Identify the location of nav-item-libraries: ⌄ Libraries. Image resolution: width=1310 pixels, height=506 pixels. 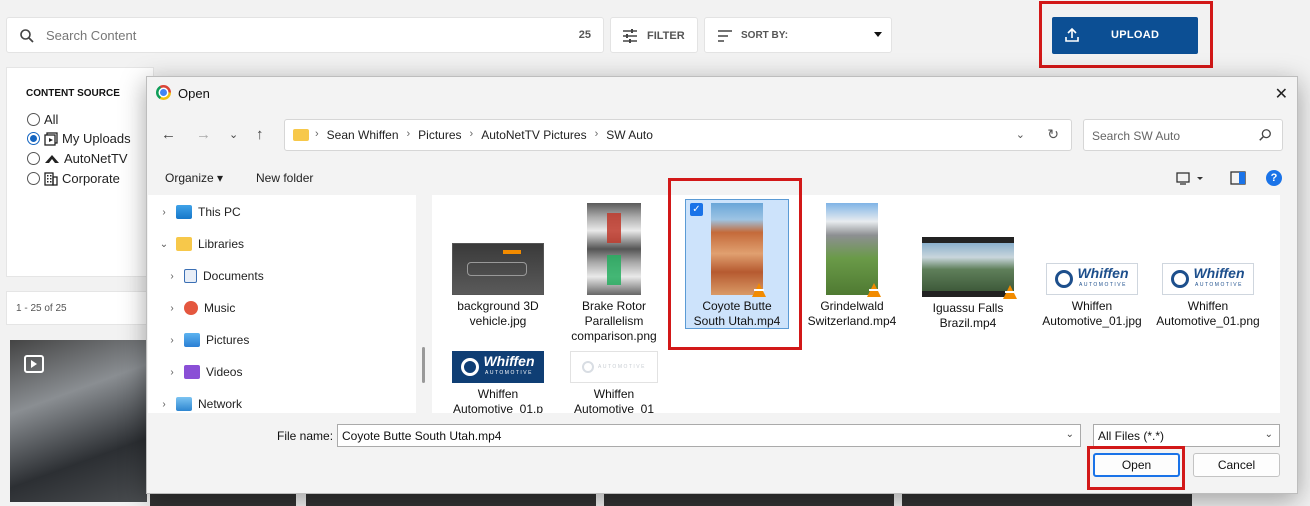
(201, 244).